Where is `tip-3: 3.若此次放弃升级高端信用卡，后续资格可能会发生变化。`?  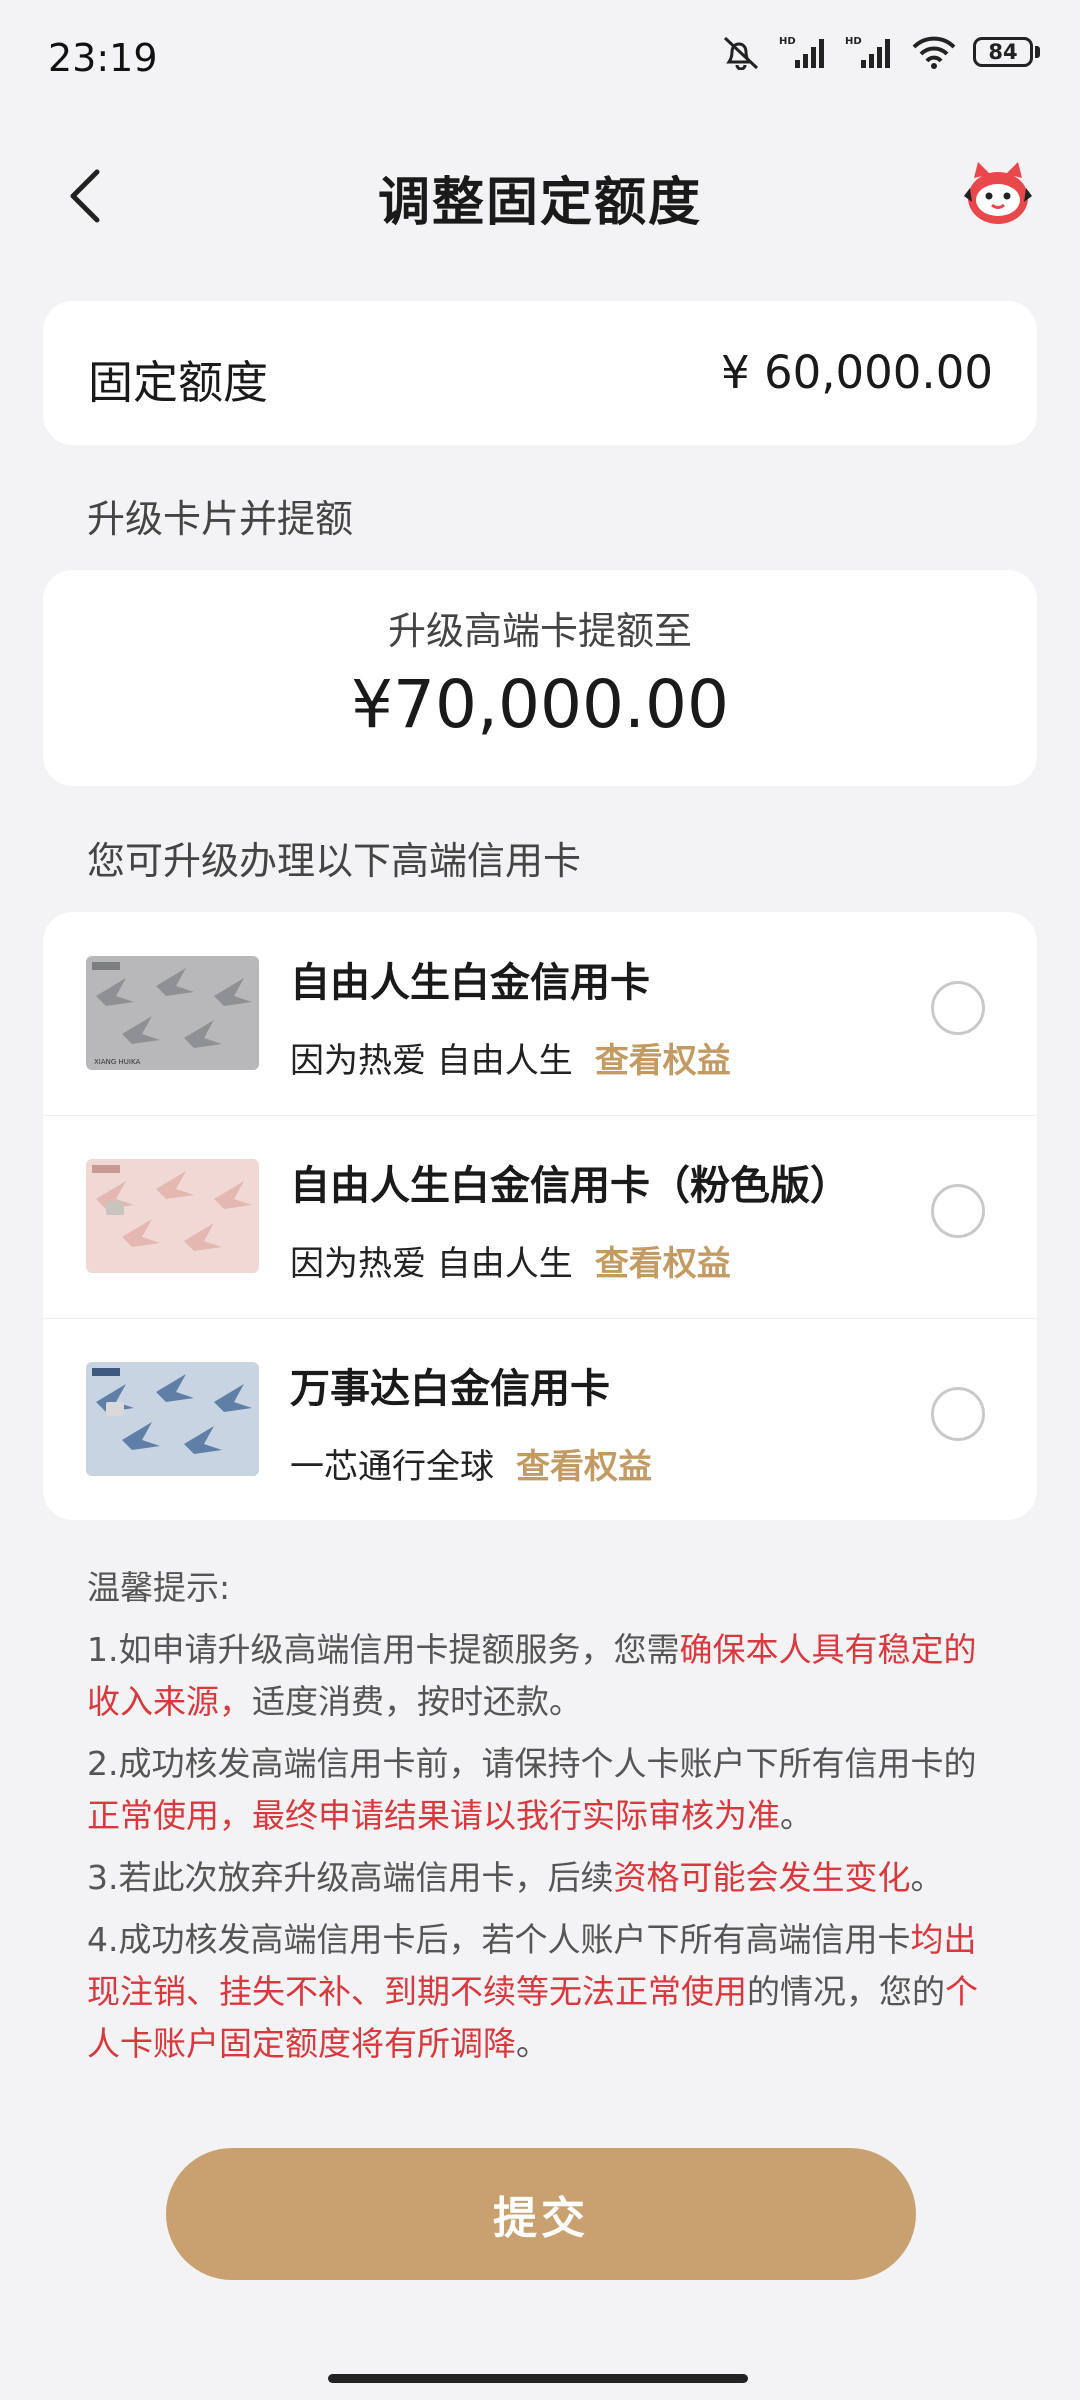 tip-3: 3.若此次放弃升级高端信用卡，后续资格可能会发生变化。 is located at coordinates (515, 1877).